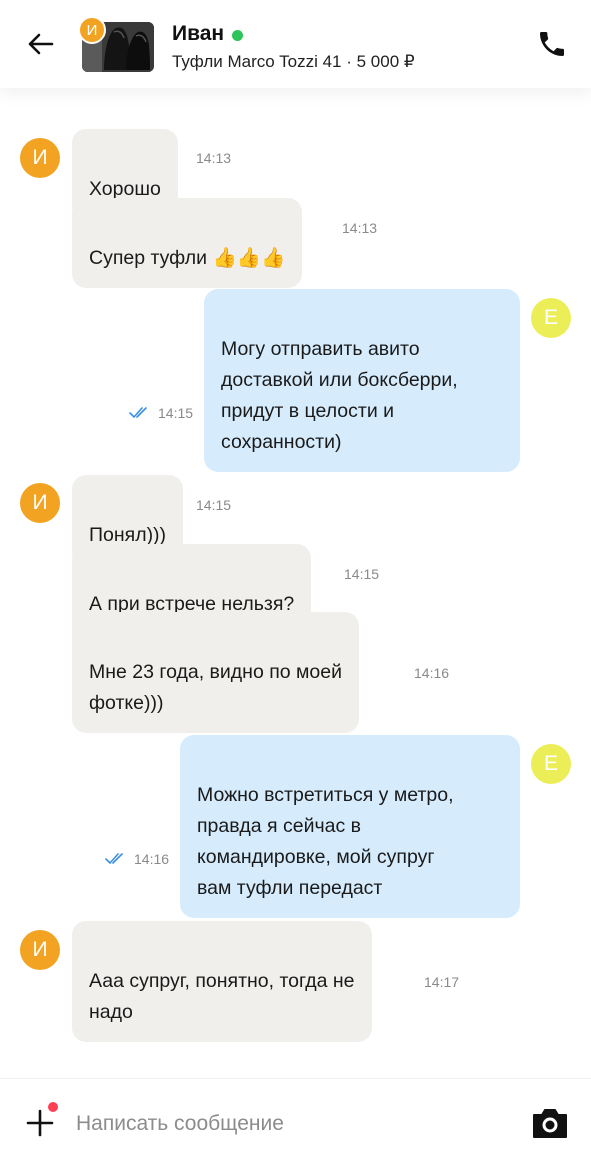  What do you see at coordinates (238, 35) in the screenshot?
I see `online-status-dot` at bounding box center [238, 35].